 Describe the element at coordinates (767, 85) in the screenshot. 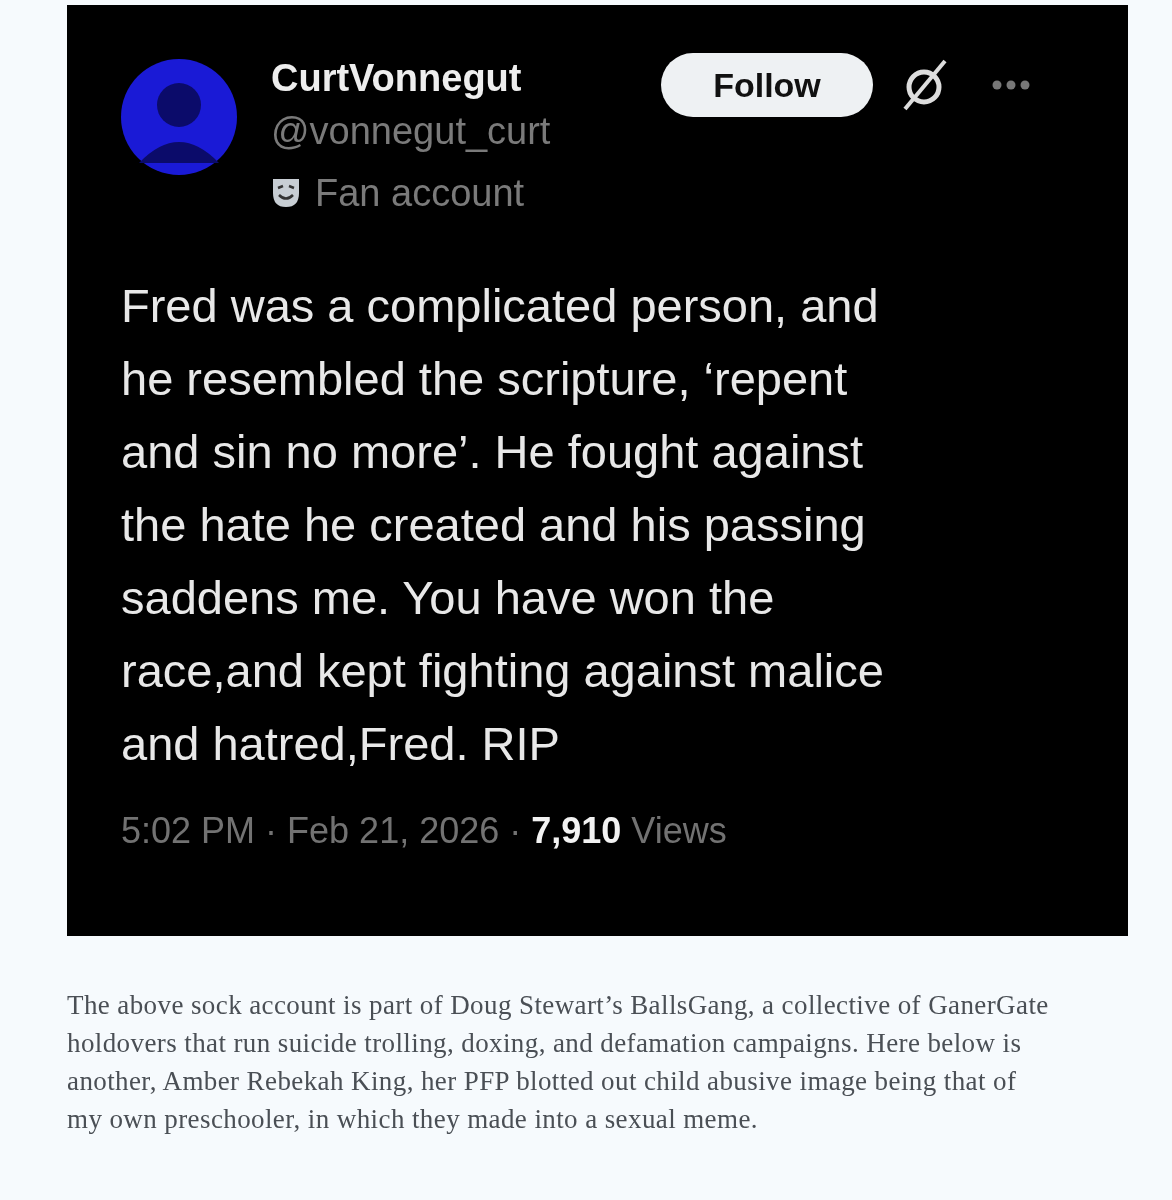

I see `follow-button: Follow` at that location.